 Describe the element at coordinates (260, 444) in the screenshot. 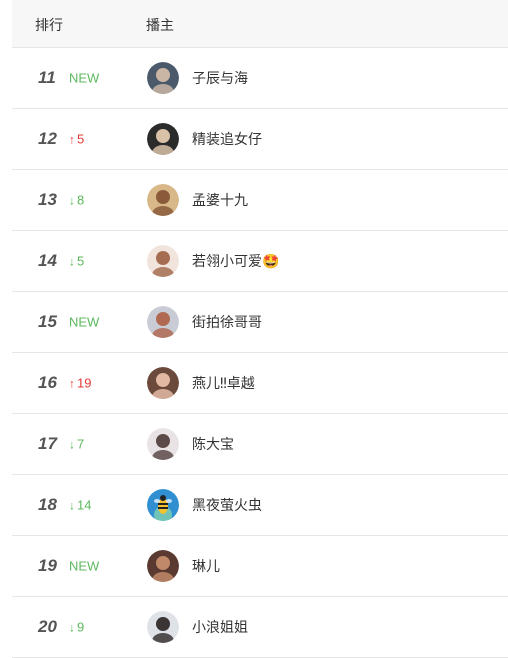

I see `table-row: 17 ↓ 7 陈大宝` at that location.